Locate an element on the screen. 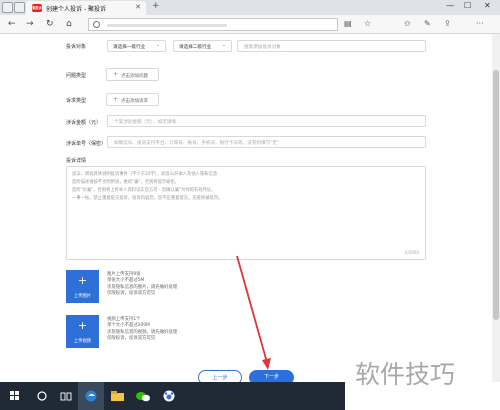 The image size is (500, 410). start-icon is located at coordinates (15, 396).